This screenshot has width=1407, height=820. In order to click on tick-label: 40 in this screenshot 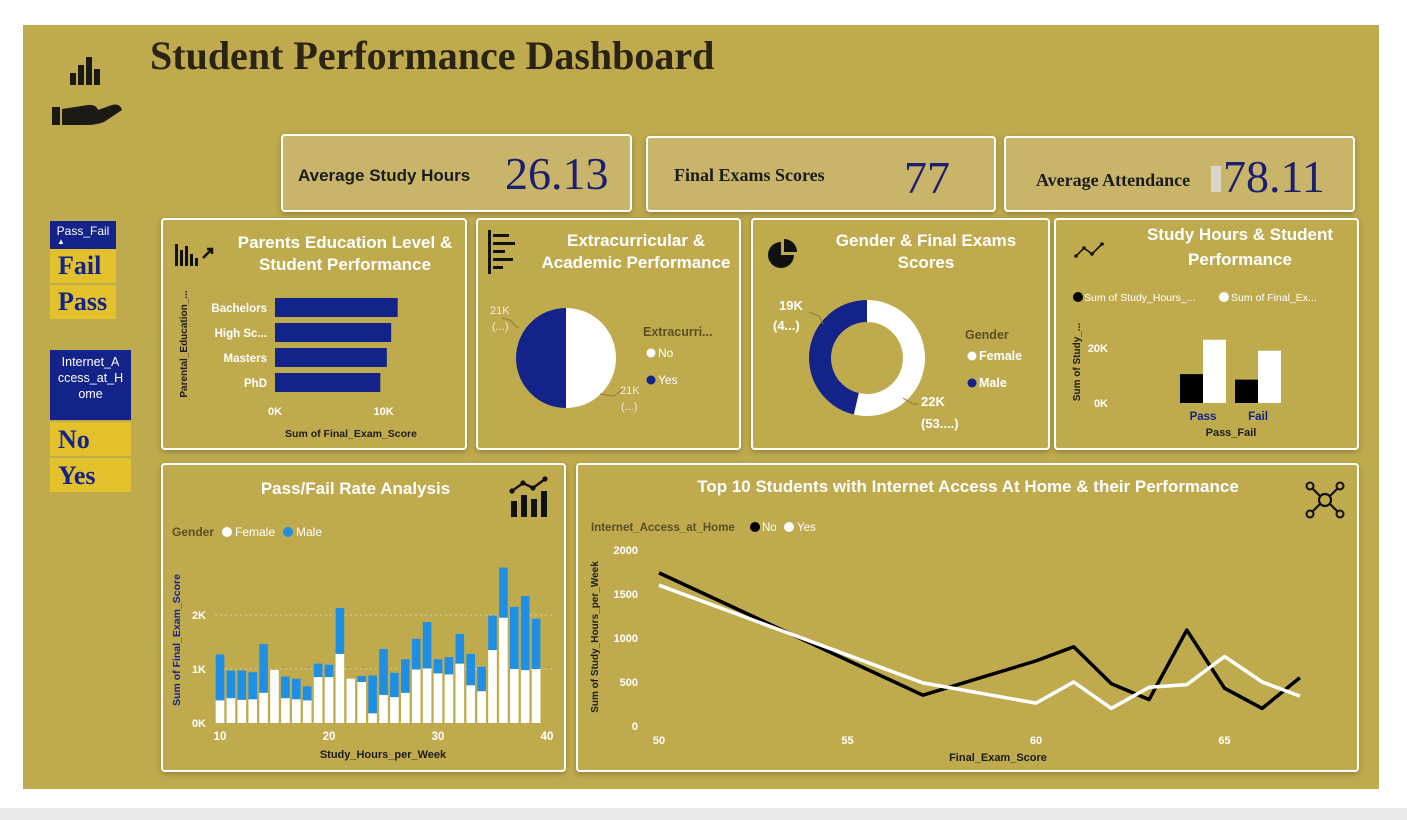, I will do `click(547, 737)`.